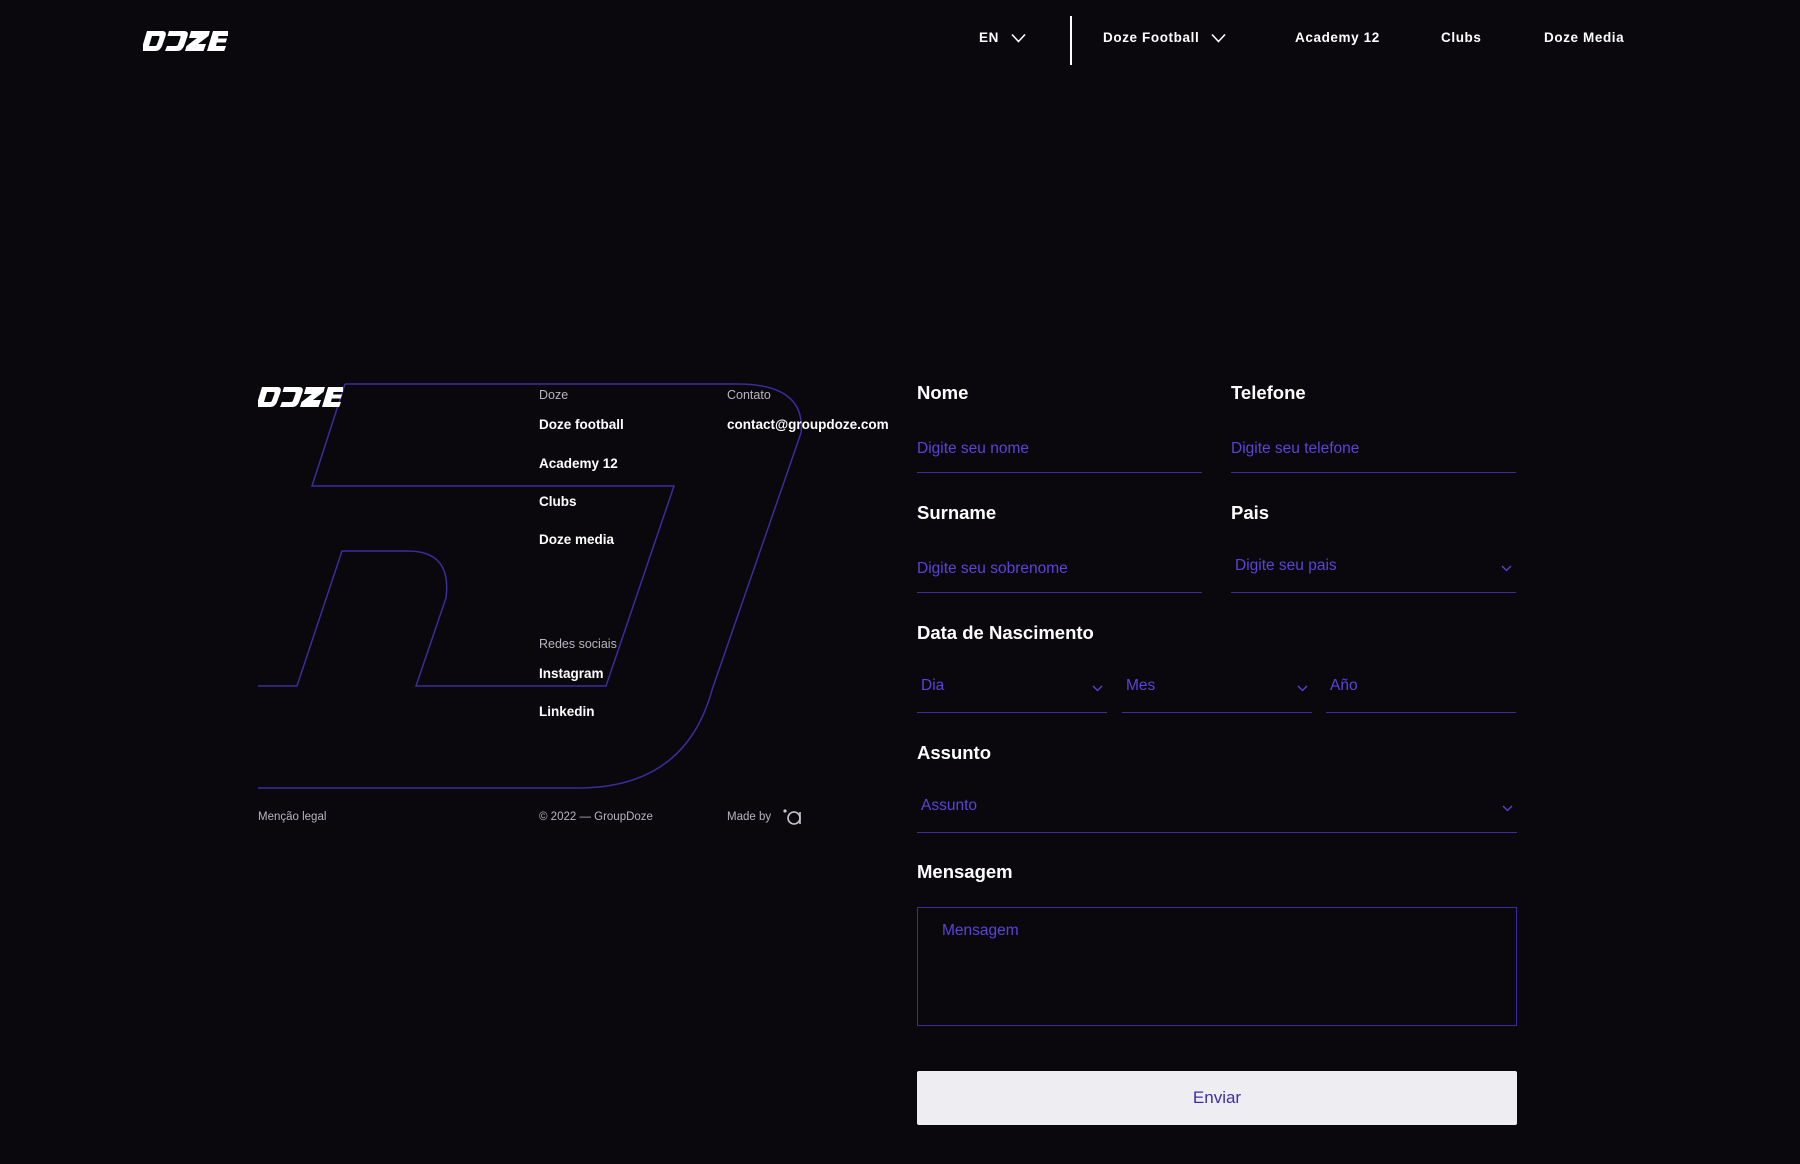 Image resolution: width=1800 pixels, height=1164 pixels. Describe the element at coordinates (1373, 574) in the screenshot. I see `pais-select: Digite seu pais` at that location.